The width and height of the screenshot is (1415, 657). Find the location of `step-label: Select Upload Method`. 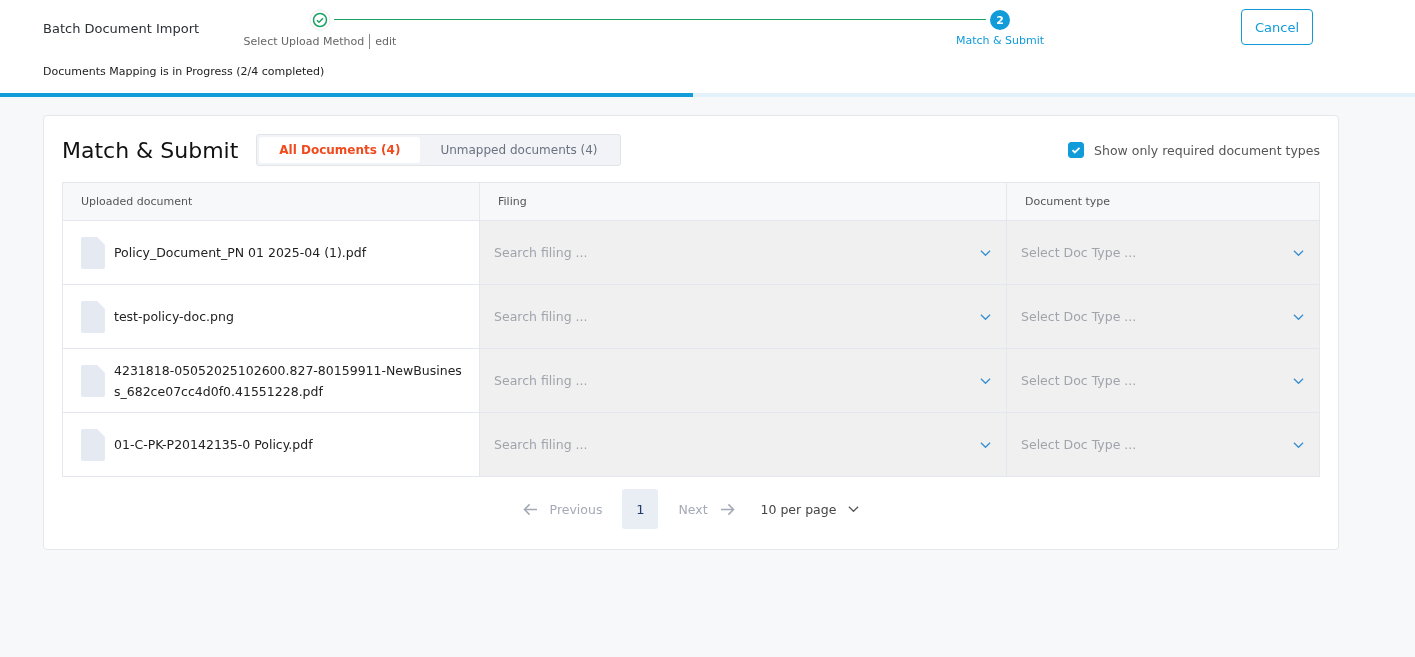

step-label: Select Upload Method is located at coordinates (304, 41).